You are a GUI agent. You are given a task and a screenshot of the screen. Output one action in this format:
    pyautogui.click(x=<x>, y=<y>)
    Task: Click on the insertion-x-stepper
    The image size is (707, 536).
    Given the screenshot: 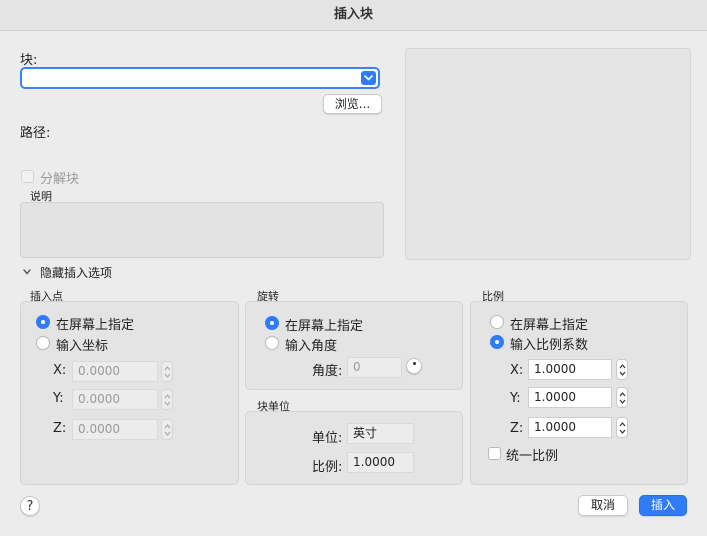 What is the action you would take?
    pyautogui.click(x=167, y=371)
    